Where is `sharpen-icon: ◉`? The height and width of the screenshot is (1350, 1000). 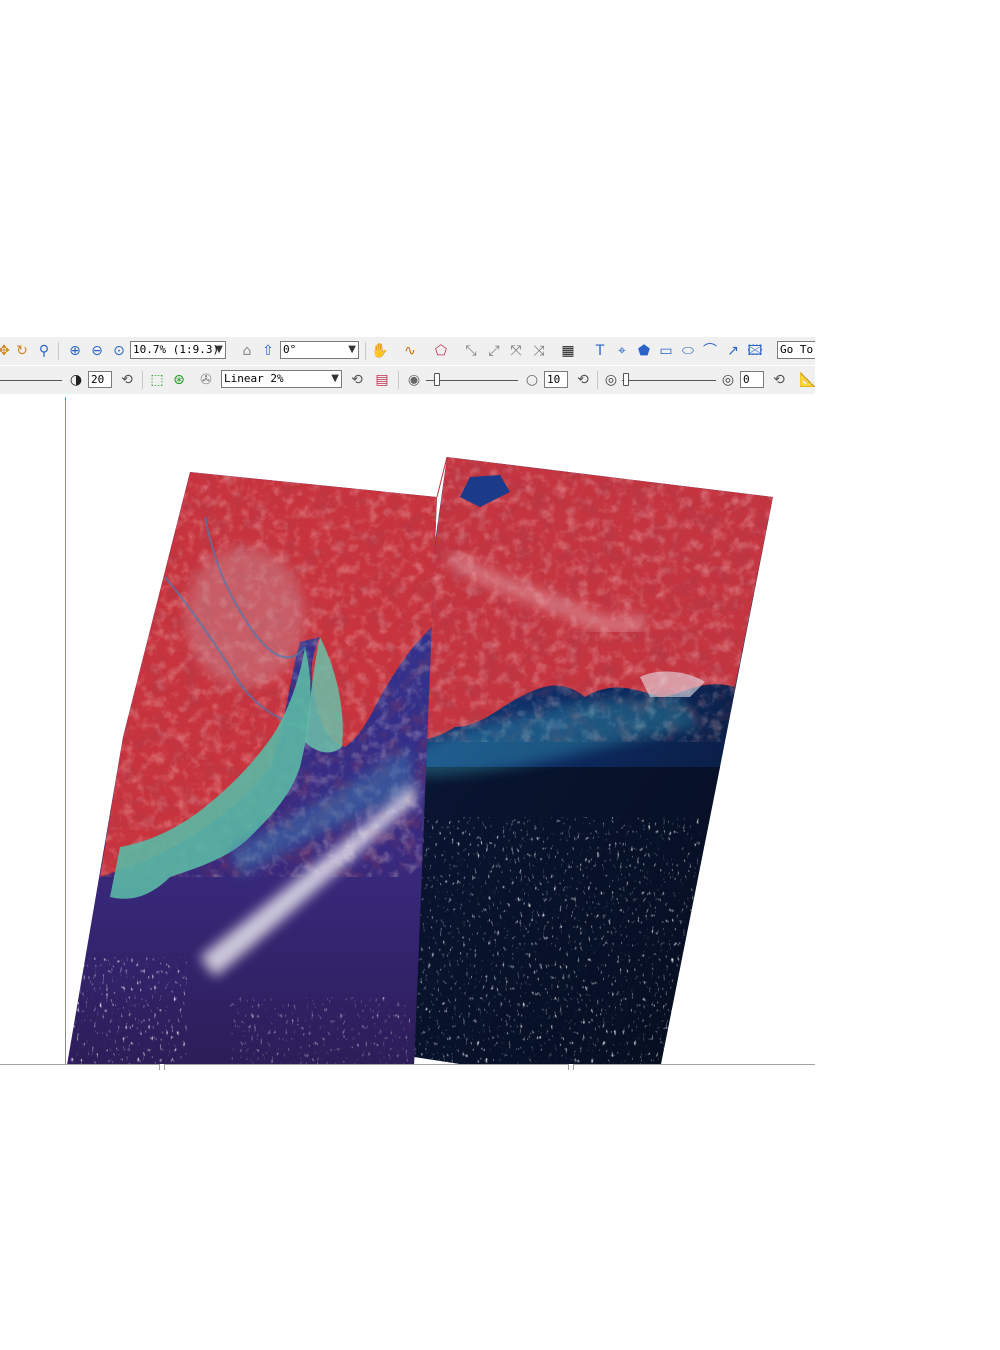 sharpen-icon: ◉ is located at coordinates (414, 380).